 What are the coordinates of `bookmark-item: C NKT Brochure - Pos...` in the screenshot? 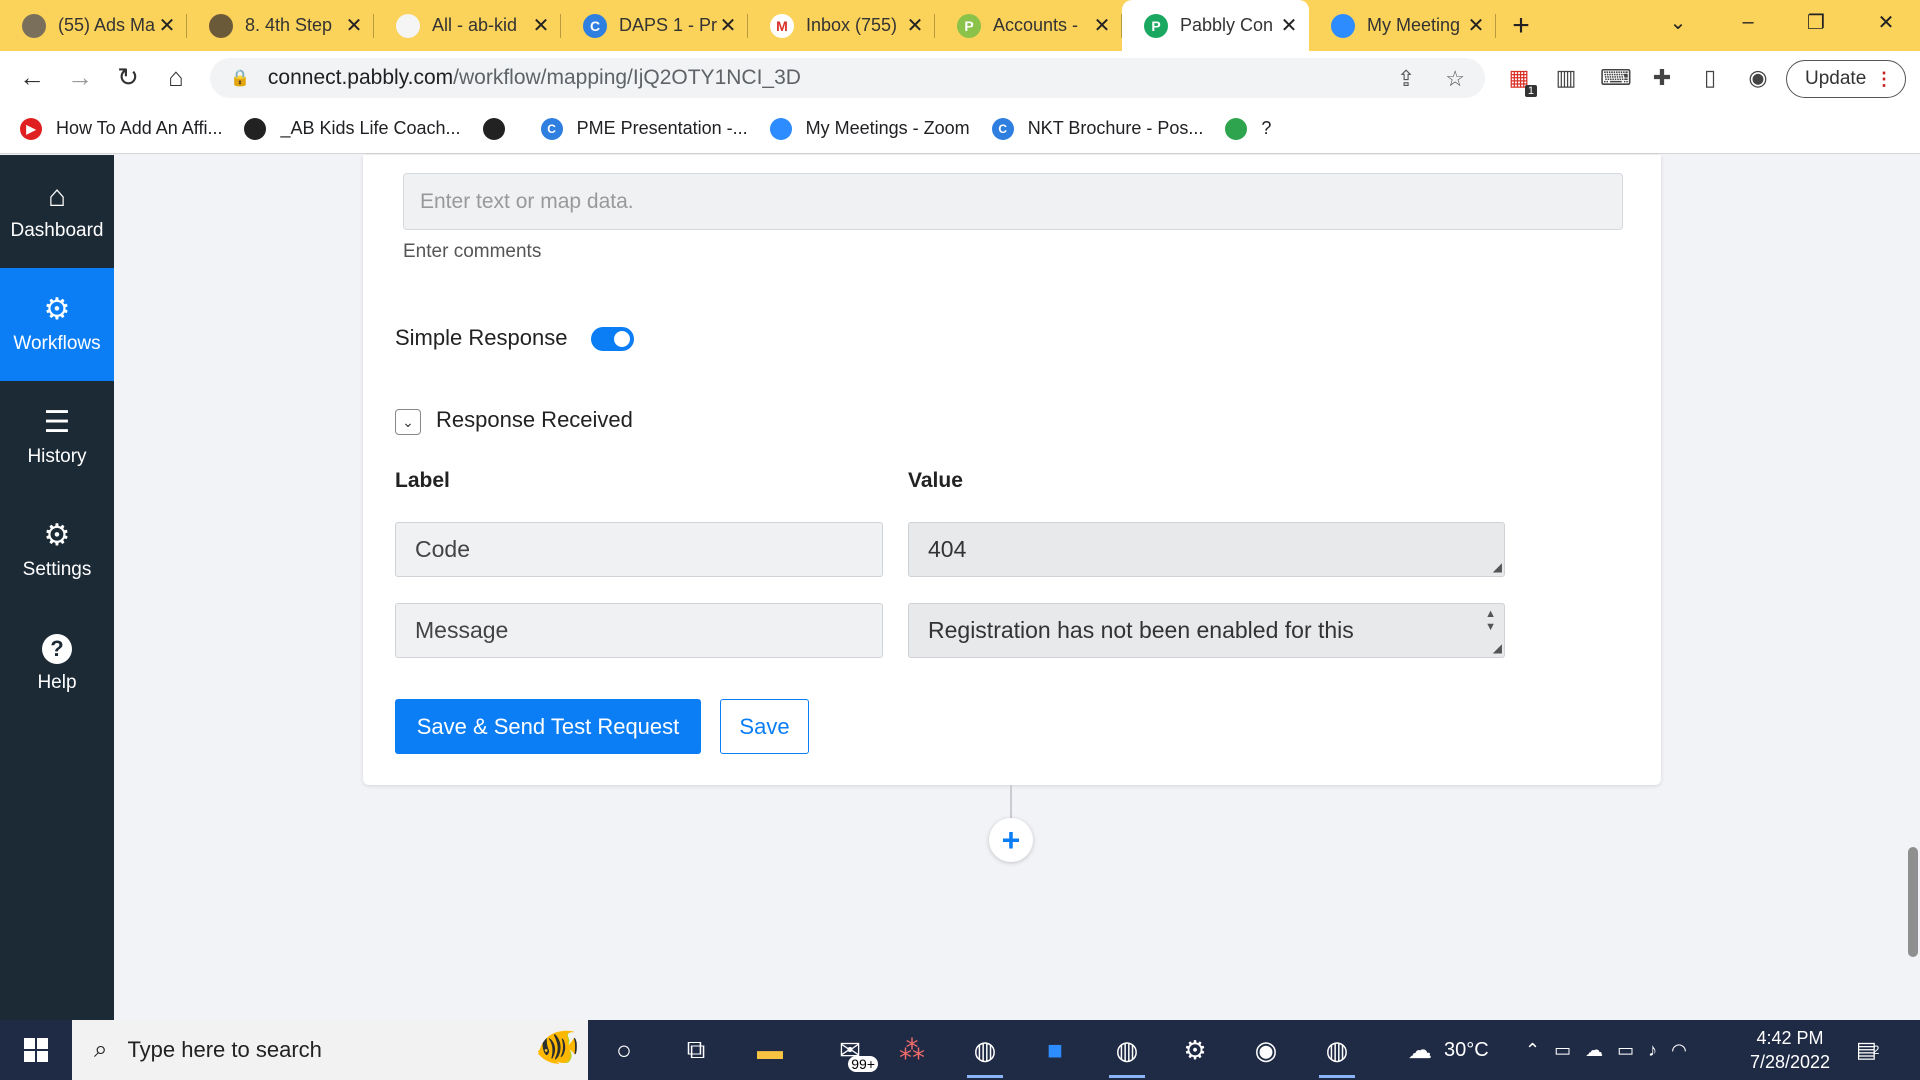 It's located at (1097, 128).